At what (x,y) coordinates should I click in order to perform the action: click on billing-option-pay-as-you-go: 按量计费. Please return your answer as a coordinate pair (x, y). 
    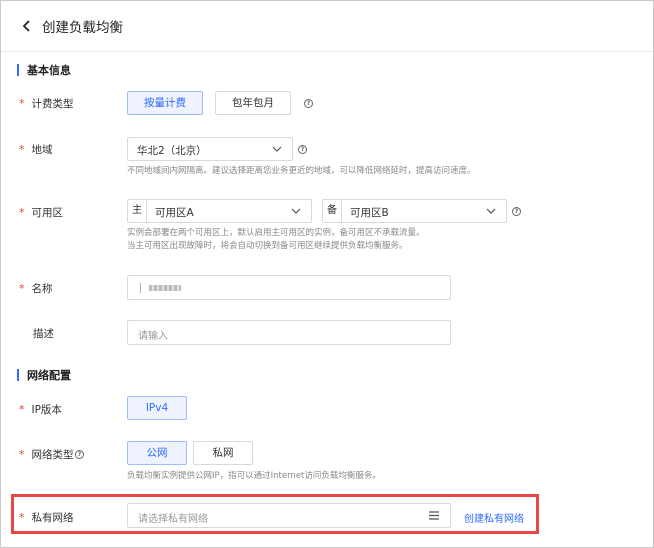
    Looking at the image, I should click on (165, 103).